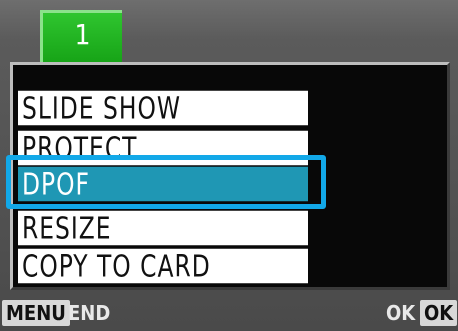 Image resolution: width=458 pixels, height=331 pixels. What do you see at coordinates (89, 313) in the screenshot?
I see `end-label: END` at bounding box center [89, 313].